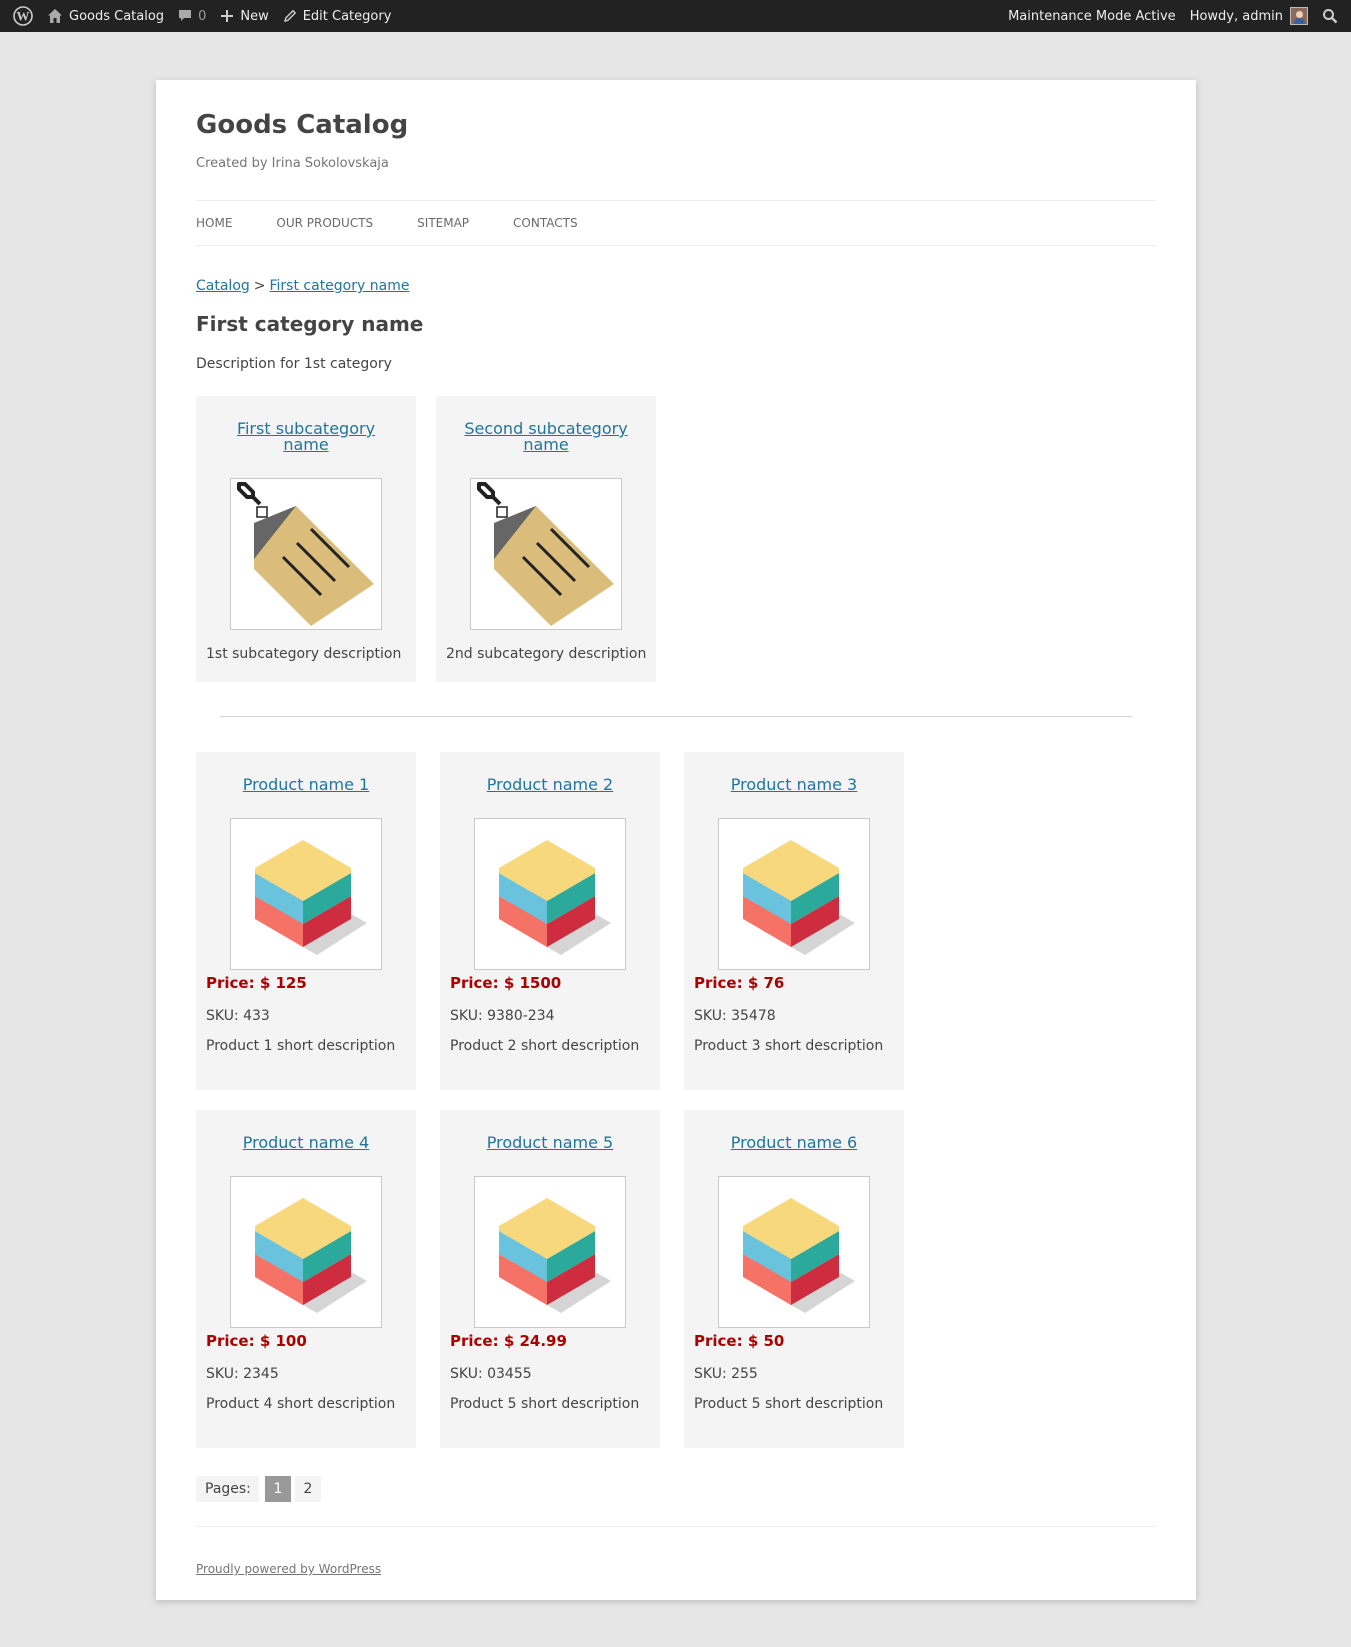  Describe the element at coordinates (735, 1016) in the screenshot. I see `product-sku: SKU: 35478` at that location.